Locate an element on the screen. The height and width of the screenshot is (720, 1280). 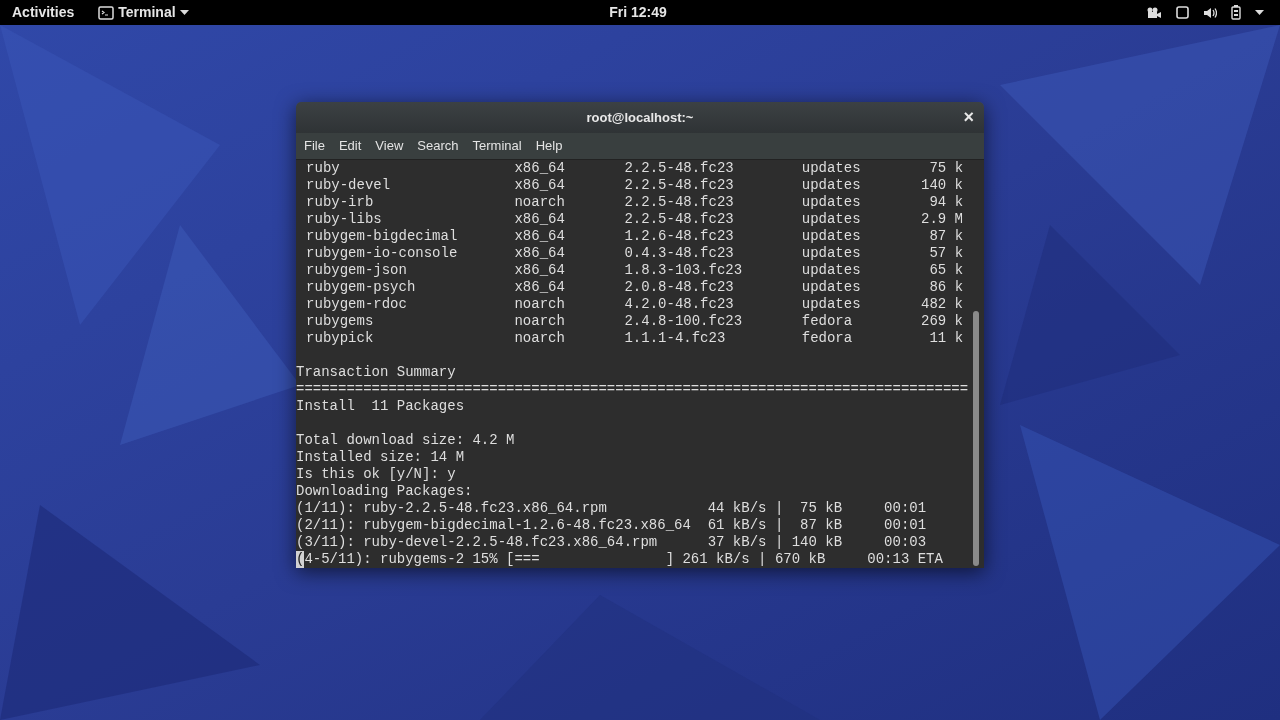
terminal-line: Install 11 Packages is located at coordinates (380, 406).